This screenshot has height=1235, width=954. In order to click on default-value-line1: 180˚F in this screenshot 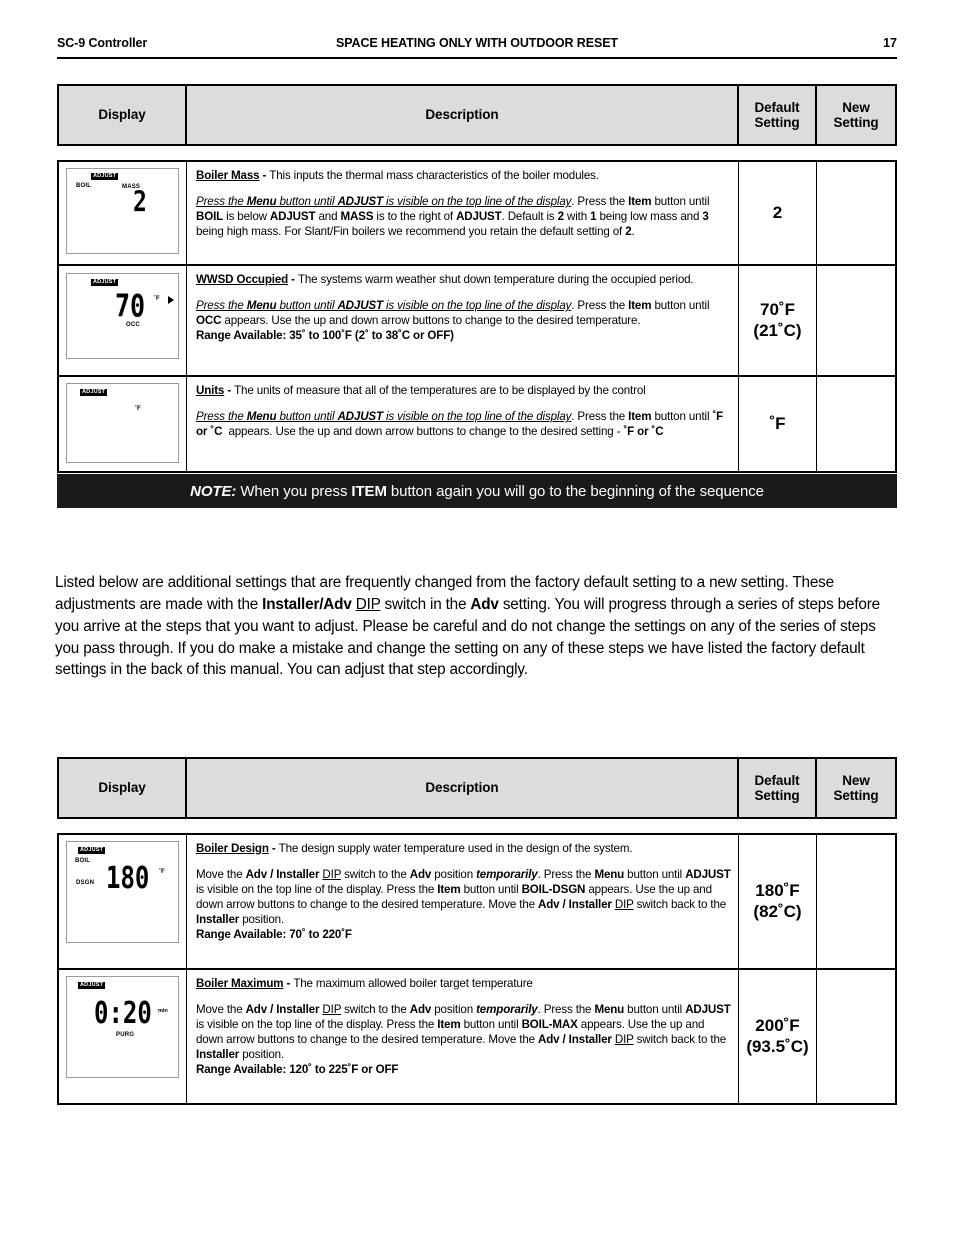, I will do `click(777, 891)`.